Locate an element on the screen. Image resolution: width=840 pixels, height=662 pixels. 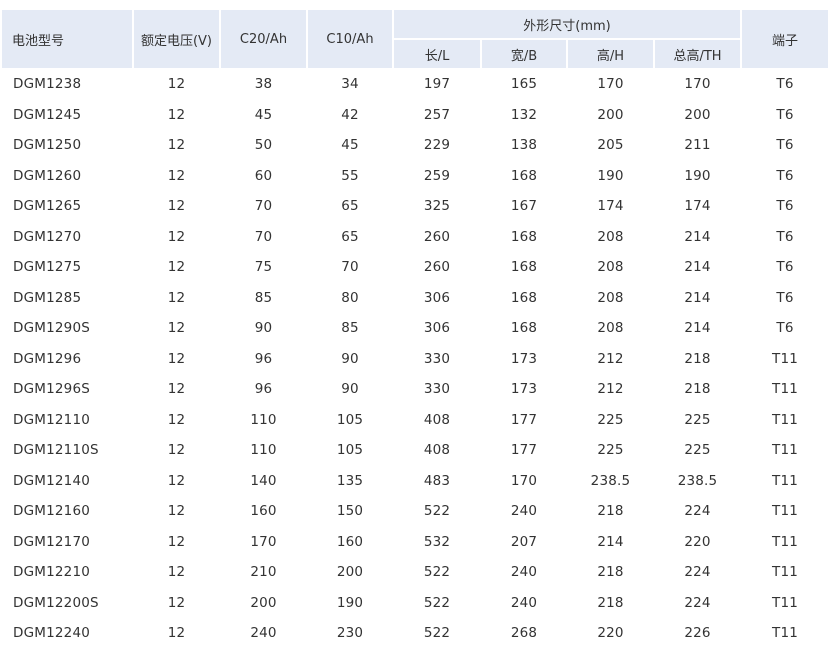
cell-c10: 135 is located at coordinates (350, 480).